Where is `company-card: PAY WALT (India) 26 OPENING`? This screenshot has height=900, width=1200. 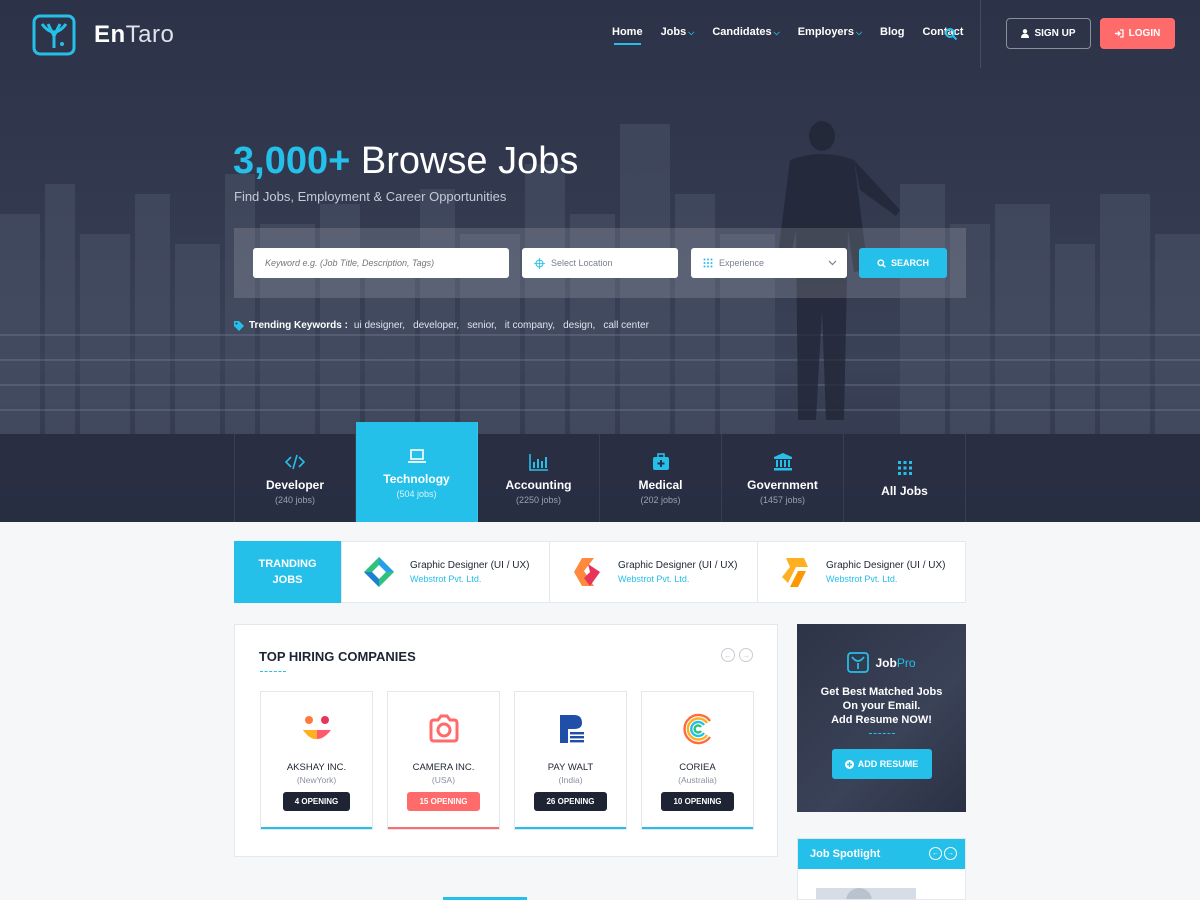
company-card: PAY WALT (India) 26 OPENING is located at coordinates (570, 760).